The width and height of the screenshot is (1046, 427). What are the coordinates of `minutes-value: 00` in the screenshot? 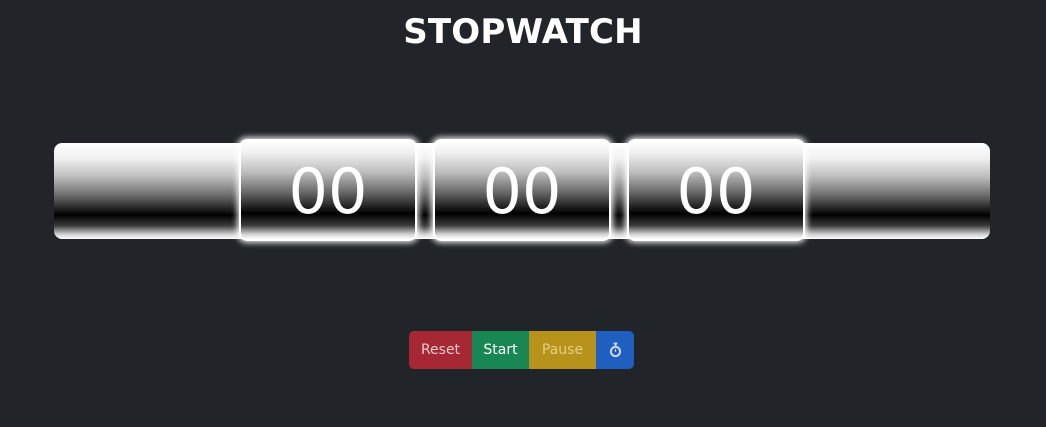 It's located at (522, 191).